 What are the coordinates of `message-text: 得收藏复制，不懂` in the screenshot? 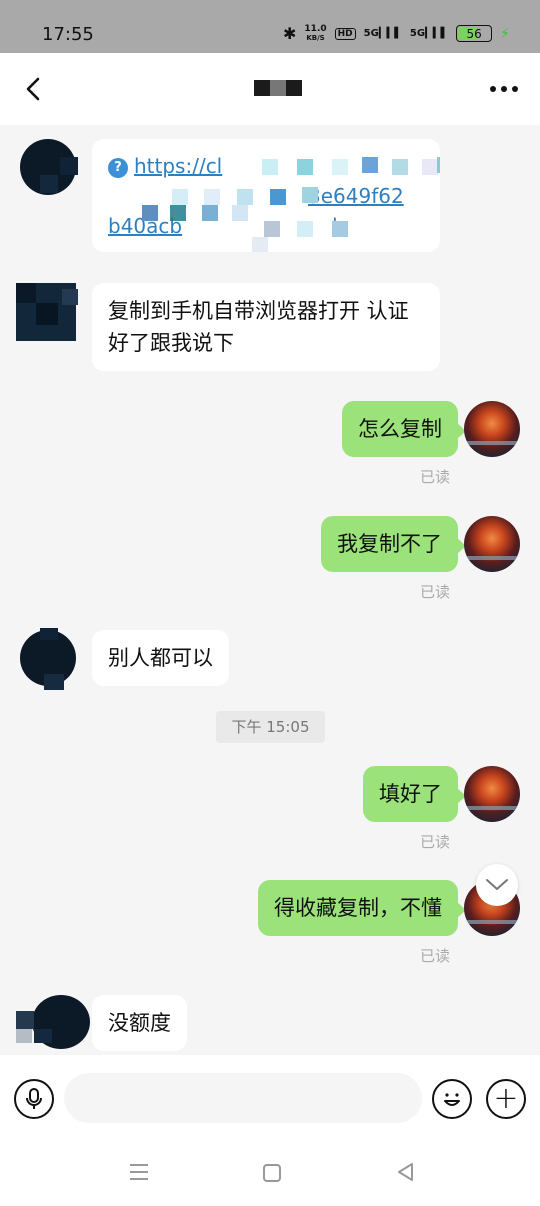 It's located at (358, 908).